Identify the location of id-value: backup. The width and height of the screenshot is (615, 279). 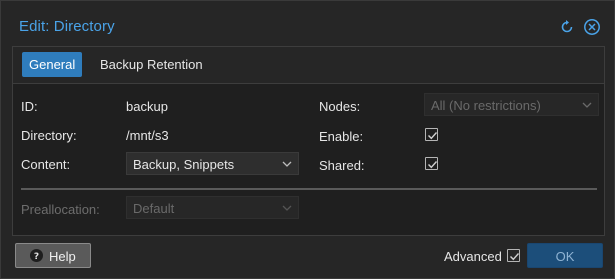
(147, 106).